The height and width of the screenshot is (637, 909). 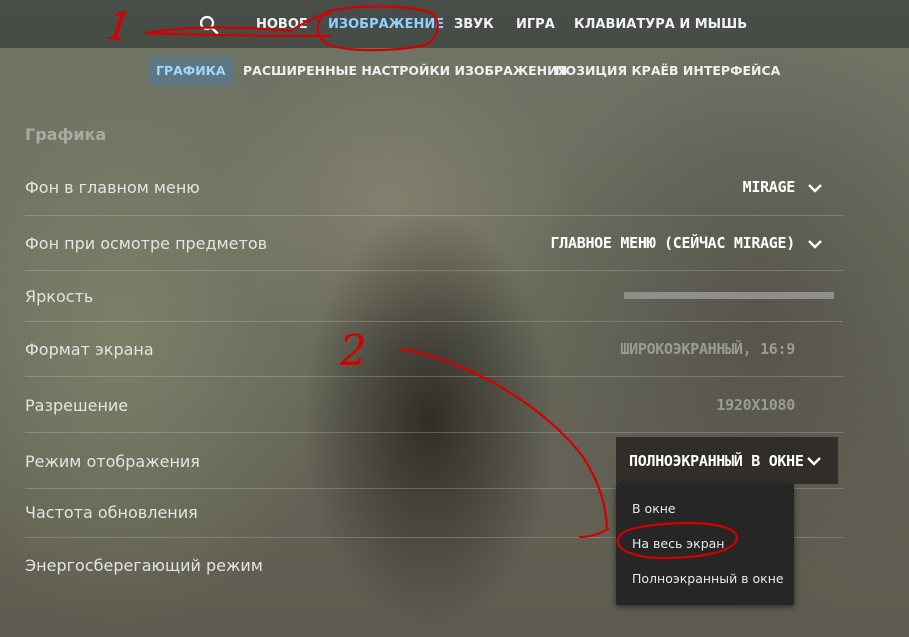 I want to click on tab-game: ИГРА, so click(x=535, y=24).